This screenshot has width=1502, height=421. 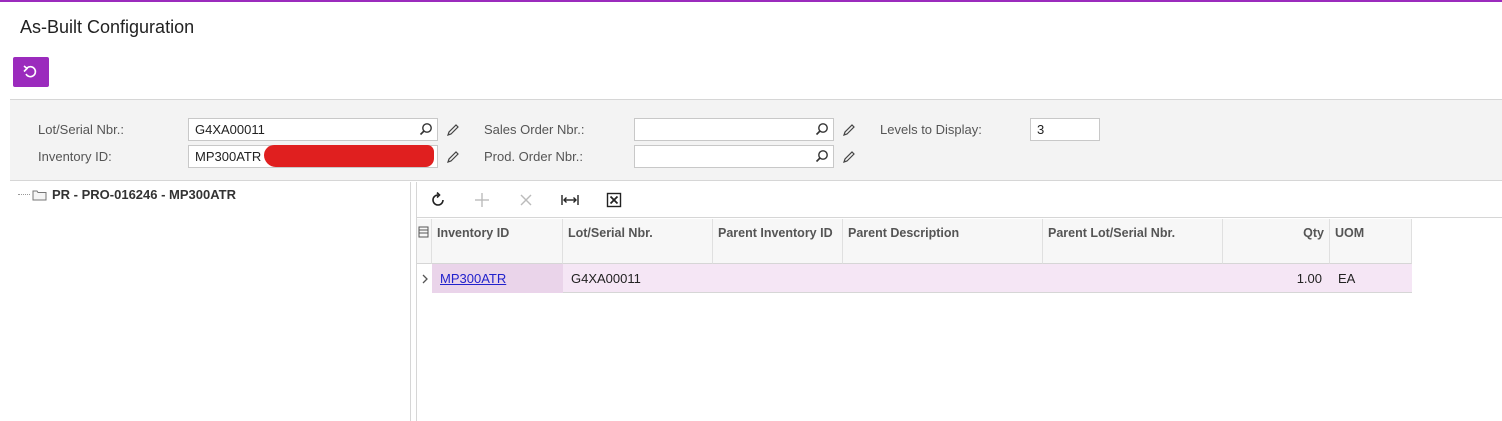 I want to click on inventory-id-link: MP300ATR, so click(x=473, y=278).